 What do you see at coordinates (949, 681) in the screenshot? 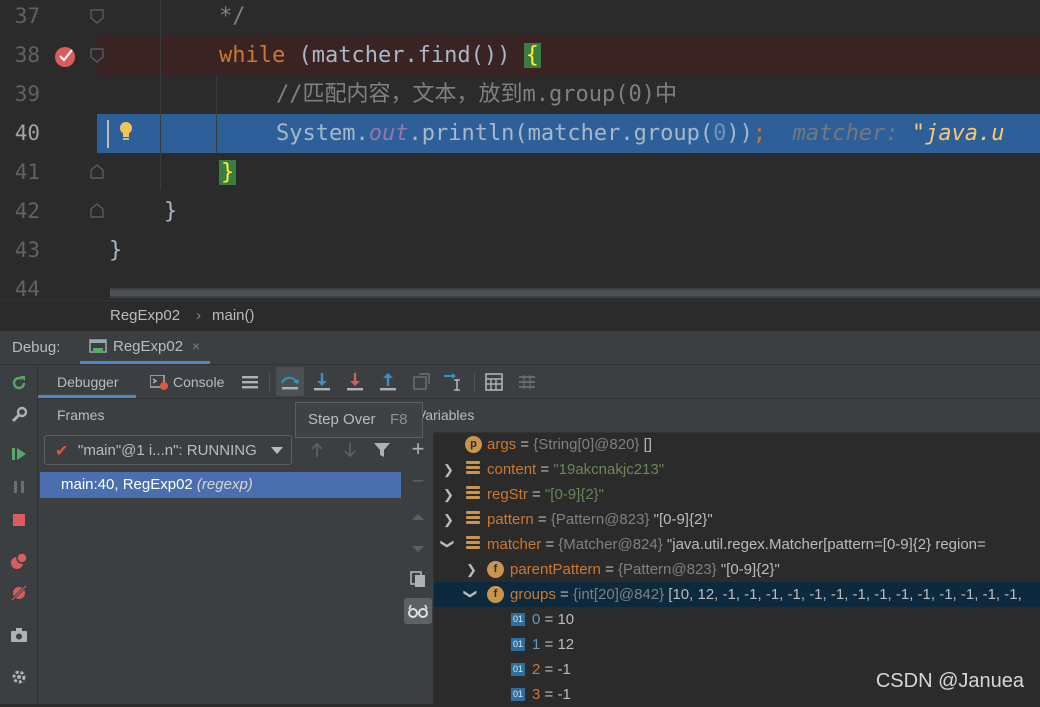
I see `watermark-text: CSDN @Januea` at bounding box center [949, 681].